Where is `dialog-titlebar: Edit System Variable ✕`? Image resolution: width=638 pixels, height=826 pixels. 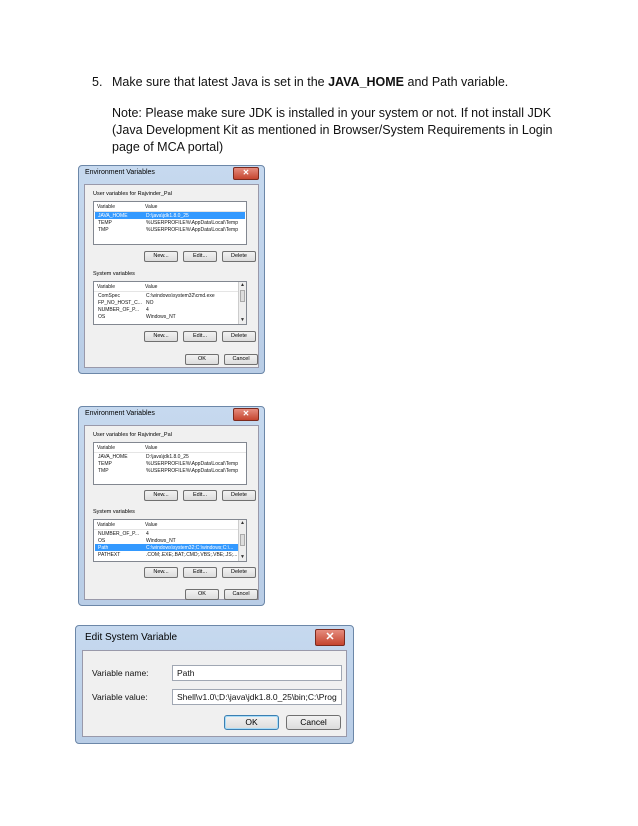 dialog-titlebar: Edit System Variable ✕ is located at coordinates (214, 638).